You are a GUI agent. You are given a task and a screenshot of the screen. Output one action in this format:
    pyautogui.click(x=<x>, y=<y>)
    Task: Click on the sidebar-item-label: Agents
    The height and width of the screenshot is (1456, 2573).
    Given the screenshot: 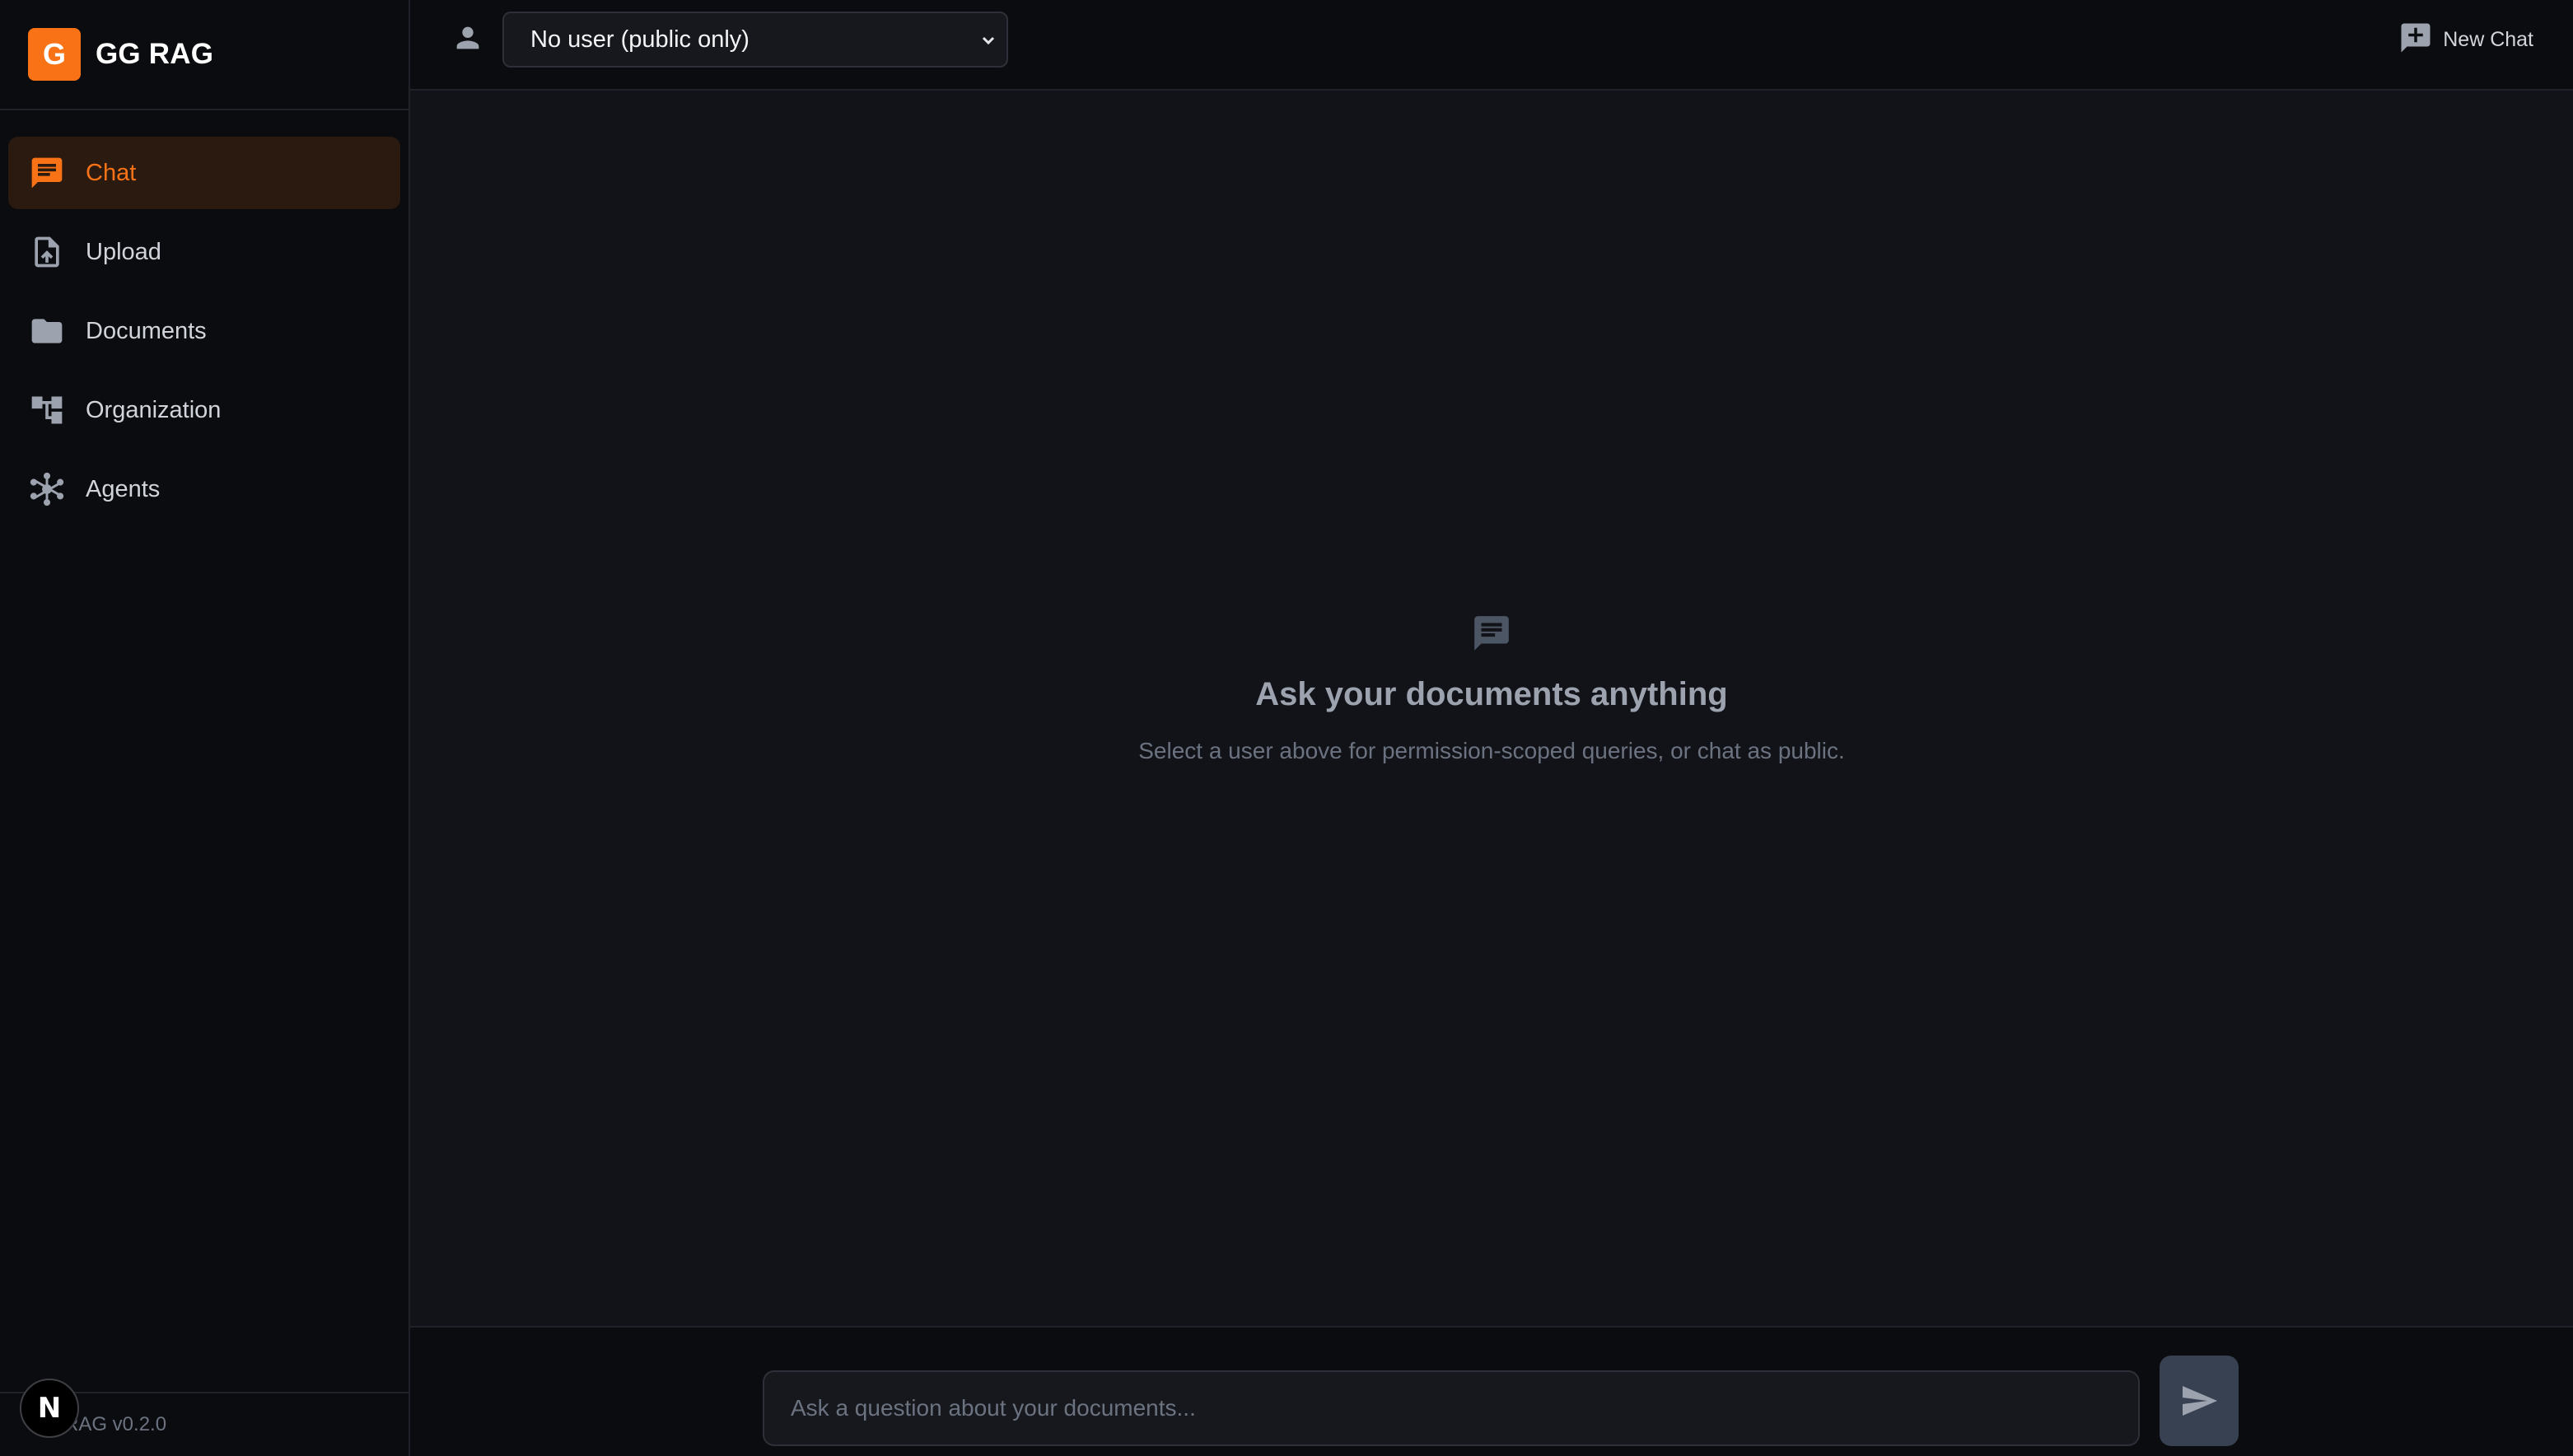 What is the action you would take?
    pyautogui.click(x=123, y=488)
    